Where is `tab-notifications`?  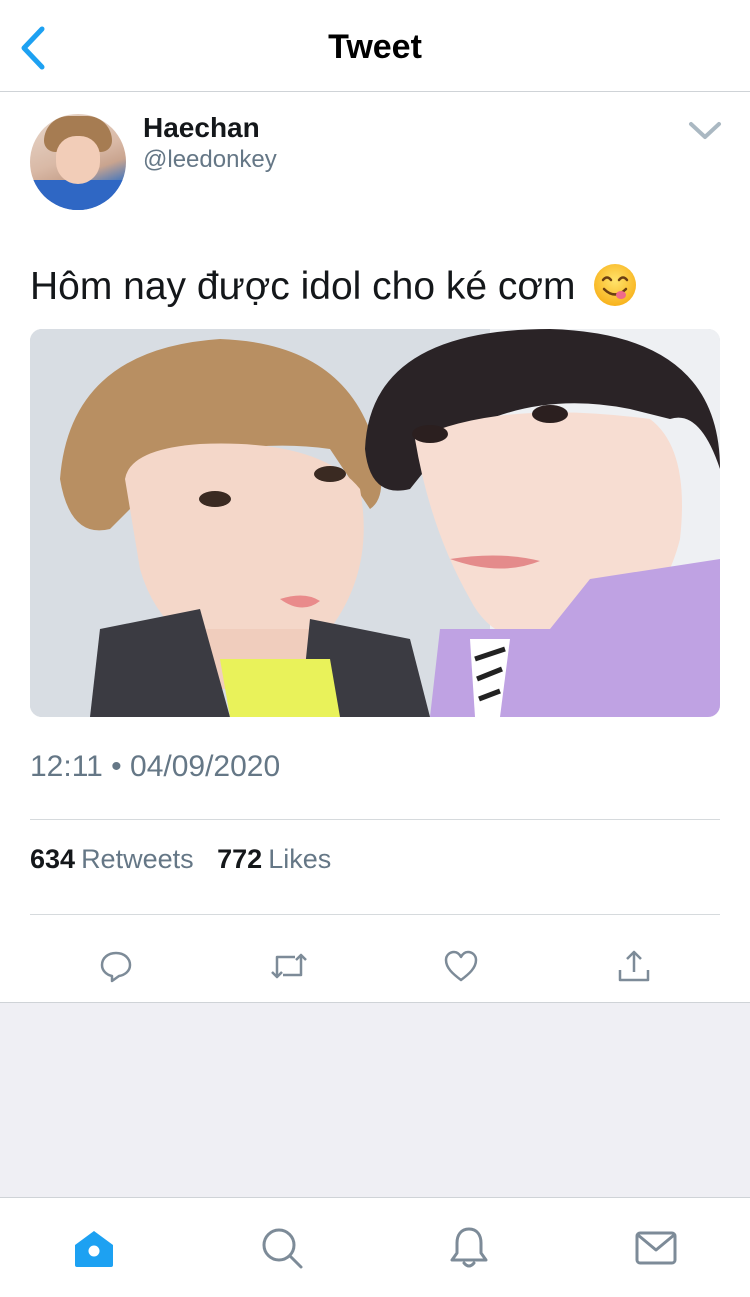
tab-notifications is located at coordinates (469, 1248).